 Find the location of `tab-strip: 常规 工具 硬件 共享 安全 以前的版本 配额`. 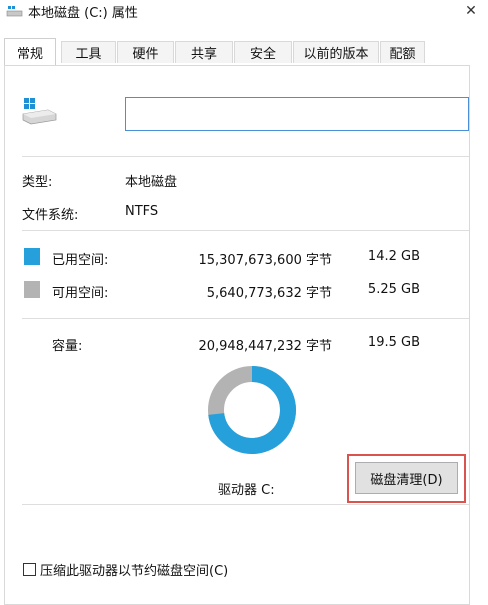

tab-strip: 常规 工具 硬件 共享 安全 以前的版本 配额 is located at coordinates (224, 52).